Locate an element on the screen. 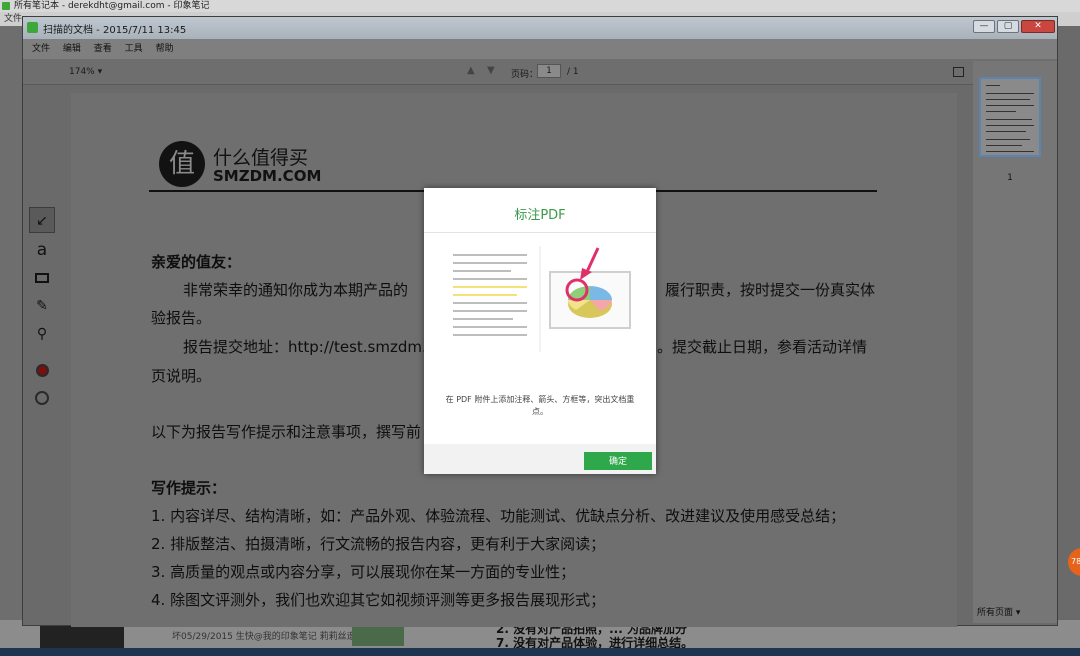  paragraph-line: 验报告。 is located at coordinates (181, 318).